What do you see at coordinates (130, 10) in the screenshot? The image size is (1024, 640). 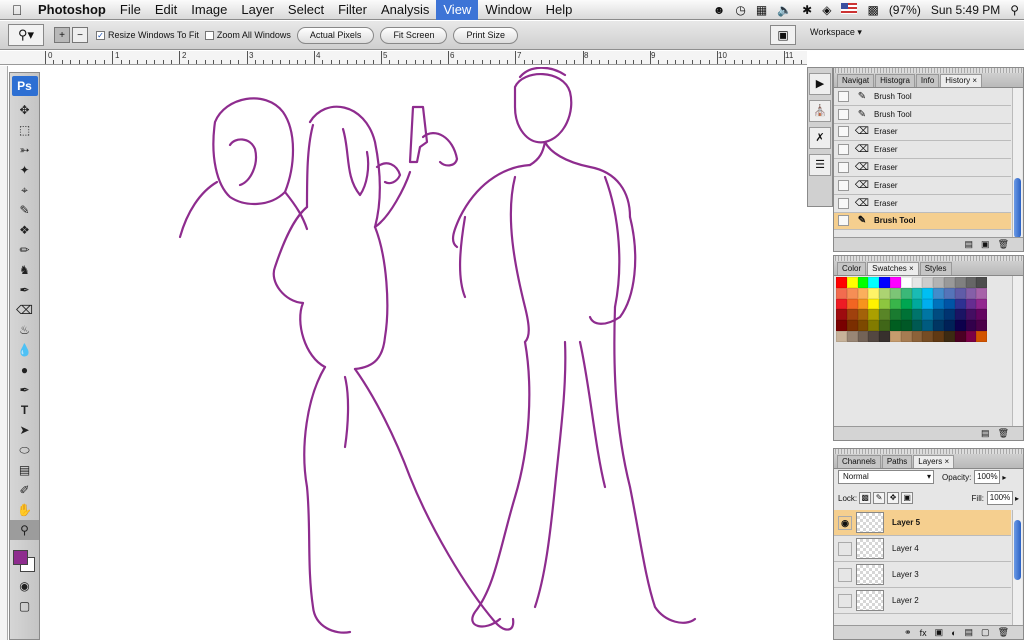 I see `menu-file: File` at bounding box center [130, 10].